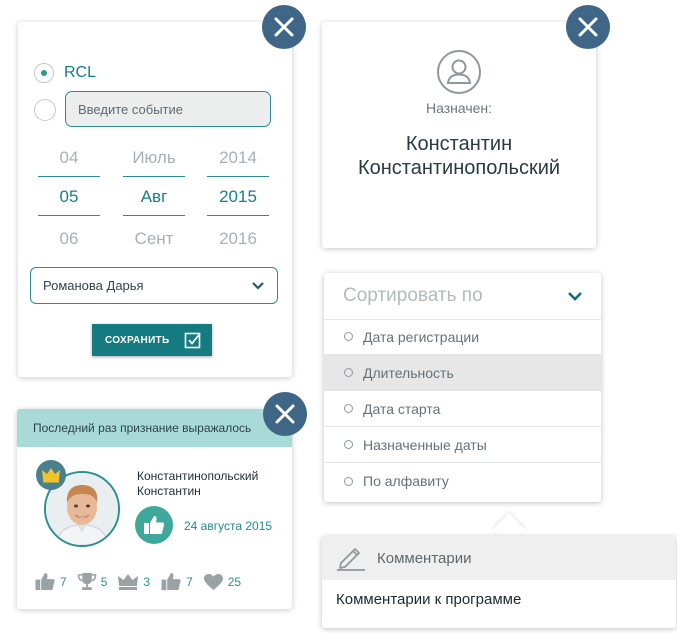 This screenshot has height=633, width=677. Describe the element at coordinates (462, 481) in the screenshot. I see `sort-option-alphabetical: По алфавиту` at that location.